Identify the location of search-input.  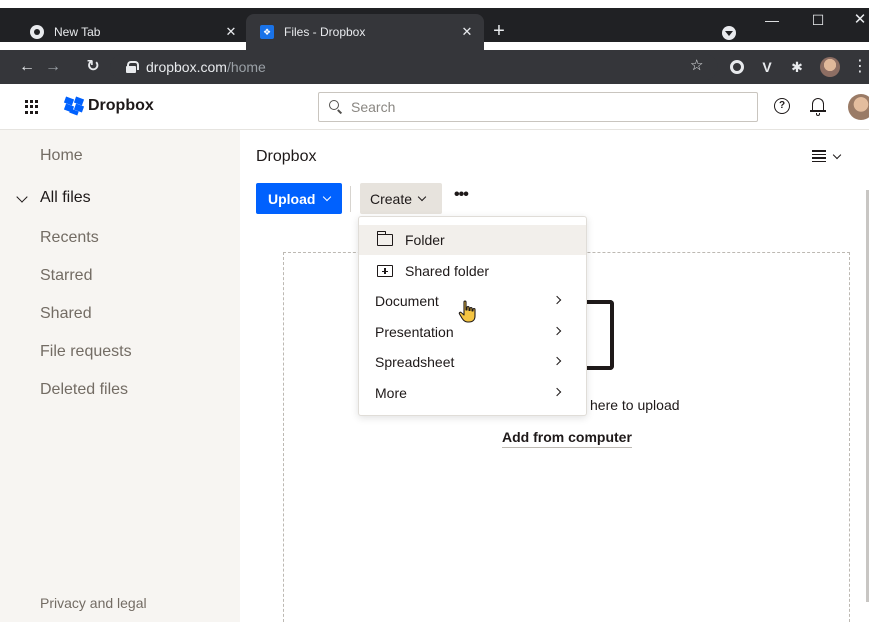
(551, 107).